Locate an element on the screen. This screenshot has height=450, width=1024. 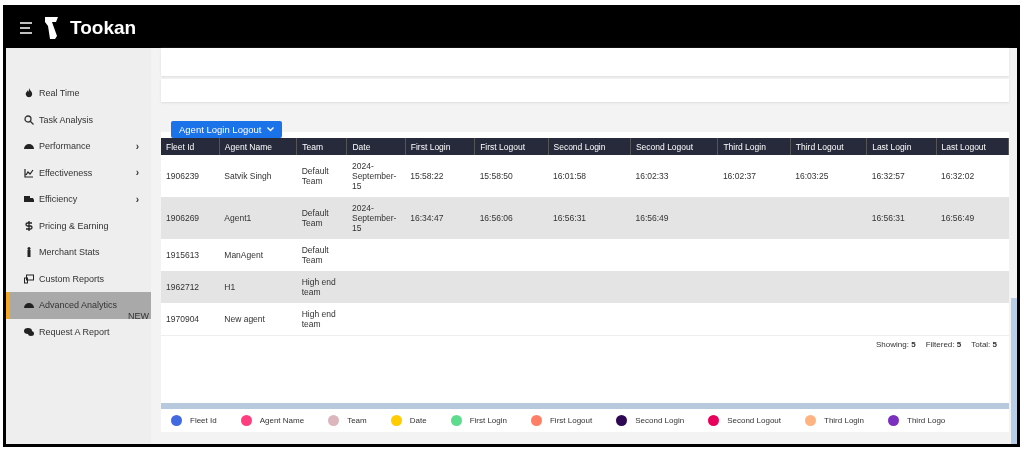
column-header: First Login is located at coordinates (440, 146).